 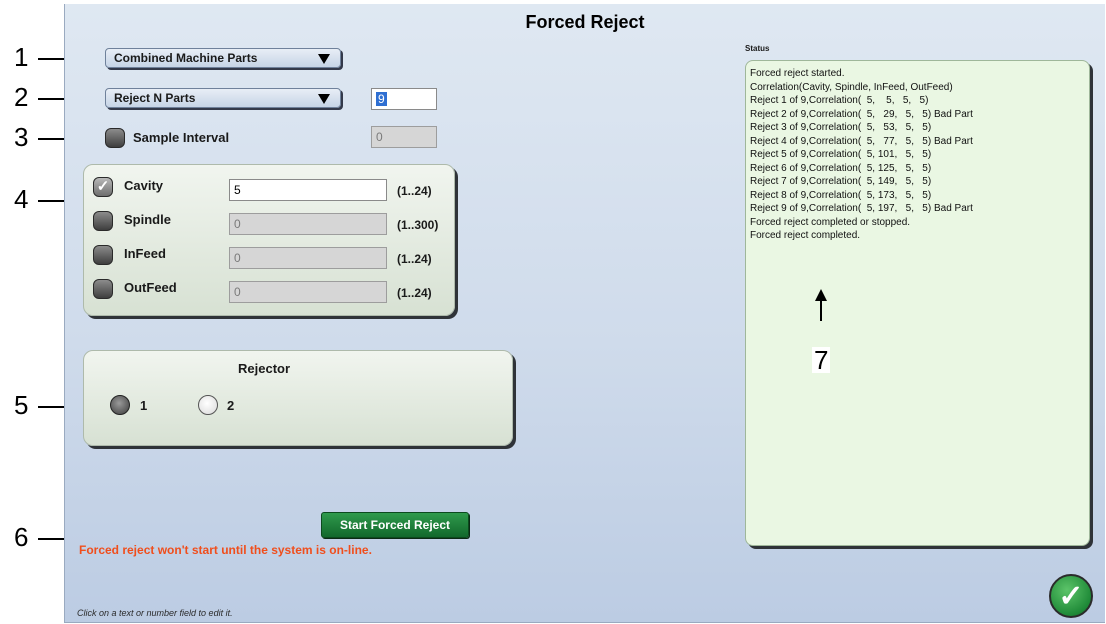 I want to click on status-line: Reject 3 of 9,Correlation( 5, 53, 5, 5), so click(x=841, y=127).